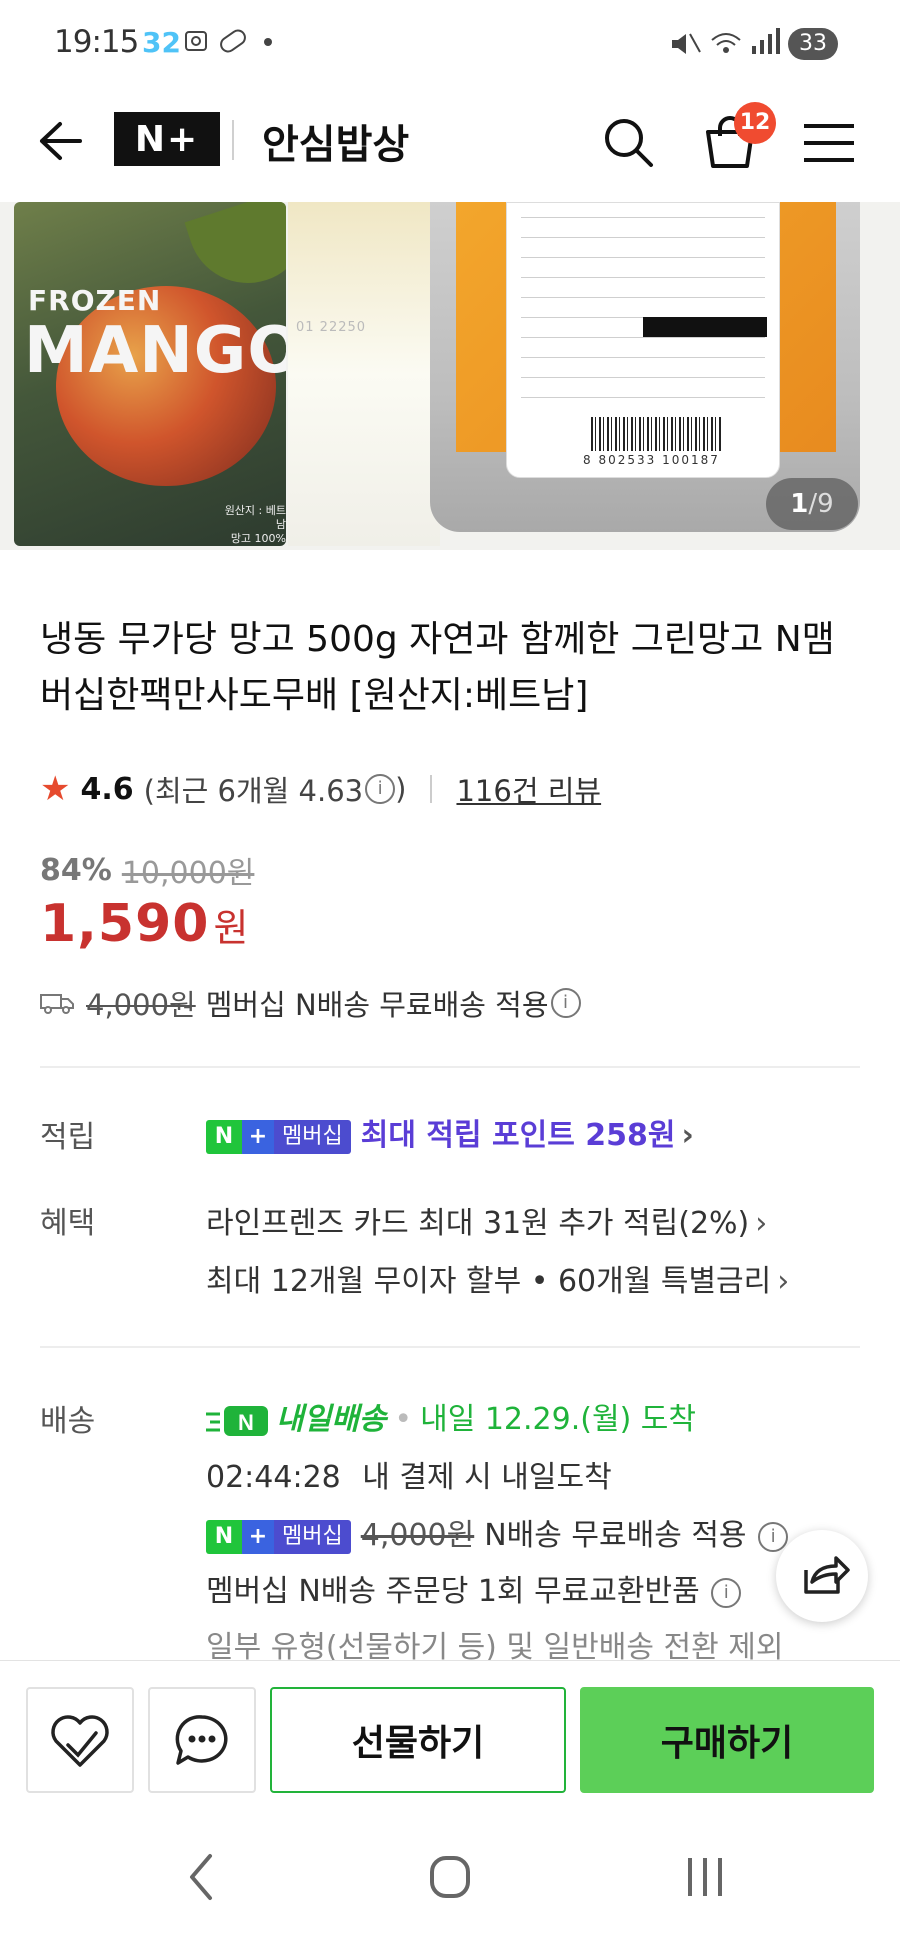 Image resolution: width=900 pixels, height=1950 pixels. Describe the element at coordinates (727, 1740) in the screenshot. I see `buy-button: 구매하기` at that location.